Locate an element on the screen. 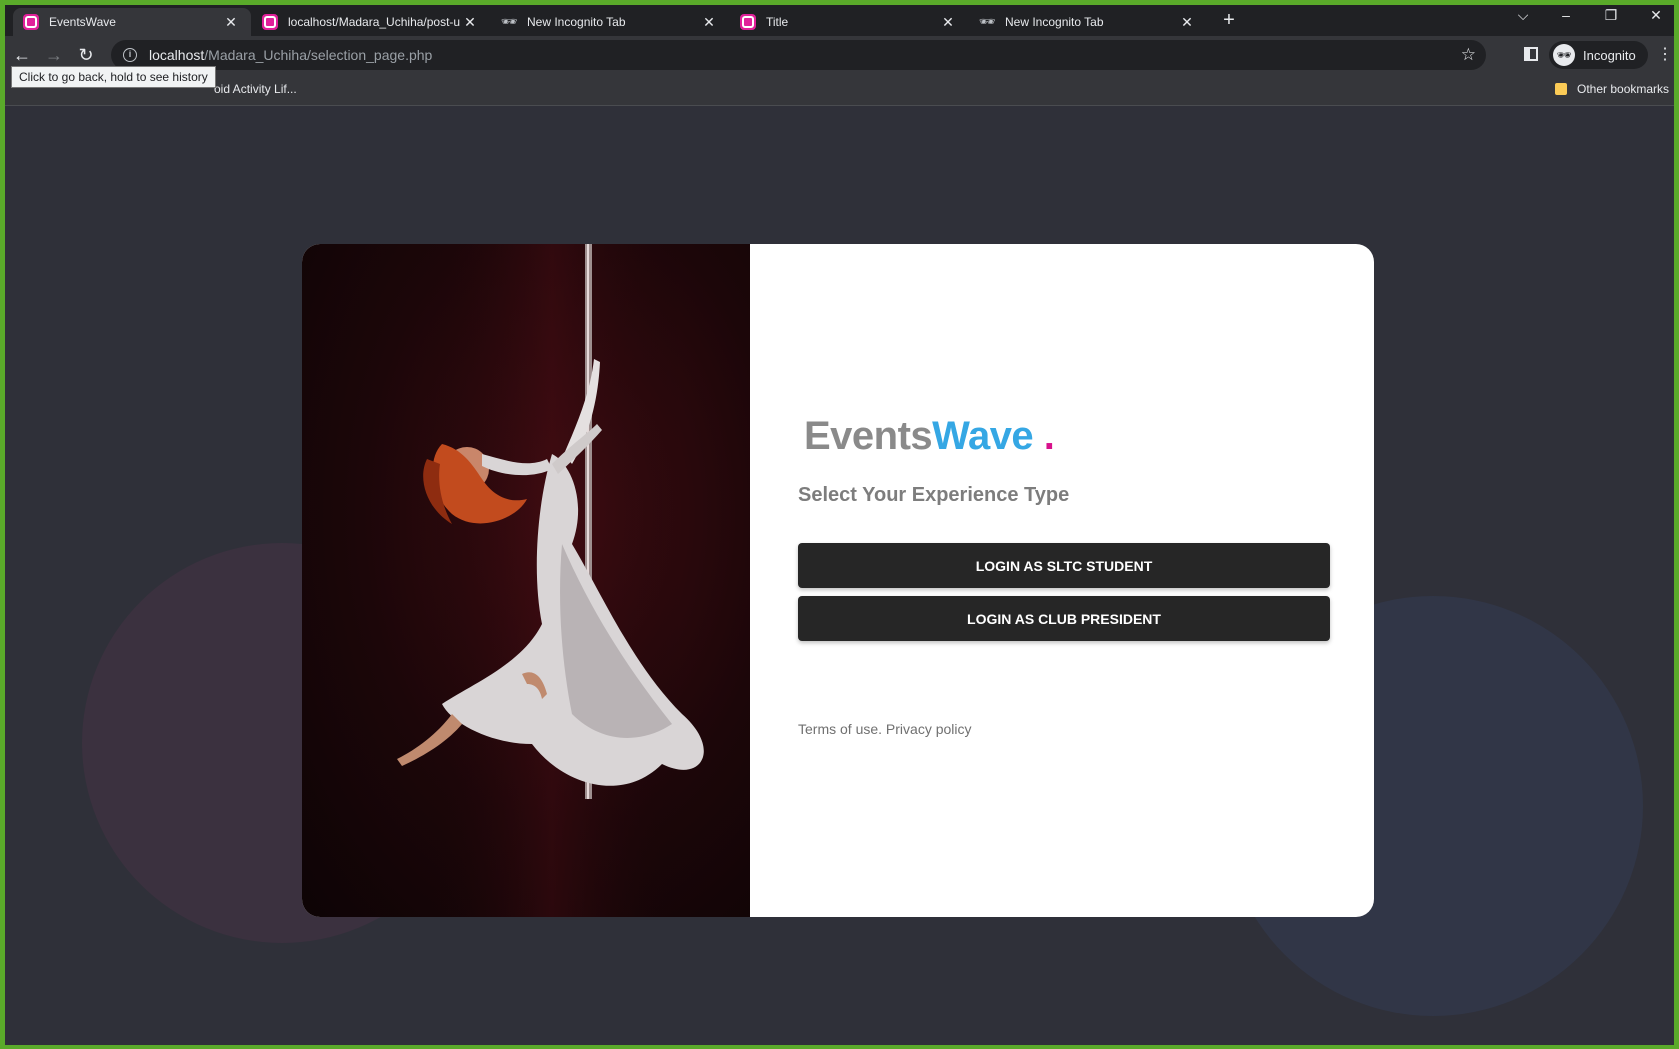 The height and width of the screenshot is (1049, 1679). restore-icon: ❐ is located at coordinates (1611, 15).